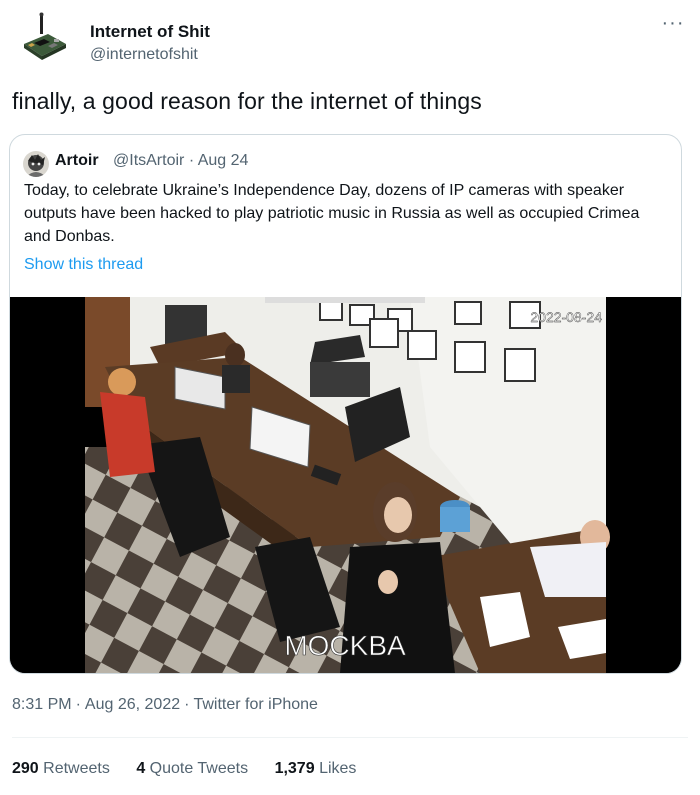  What do you see at coordinates (294, 768) in the screenshot?
I see `likes-count: 1,379` at bounding box center [294, 768].